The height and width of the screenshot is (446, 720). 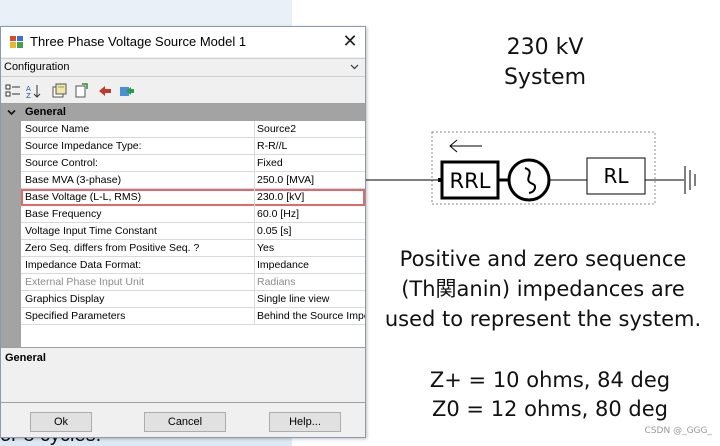 What do you see at coordinates (37, 67) in the screenshot?
I see `configuration-label: Configuration` at bounding box center [37, 67].